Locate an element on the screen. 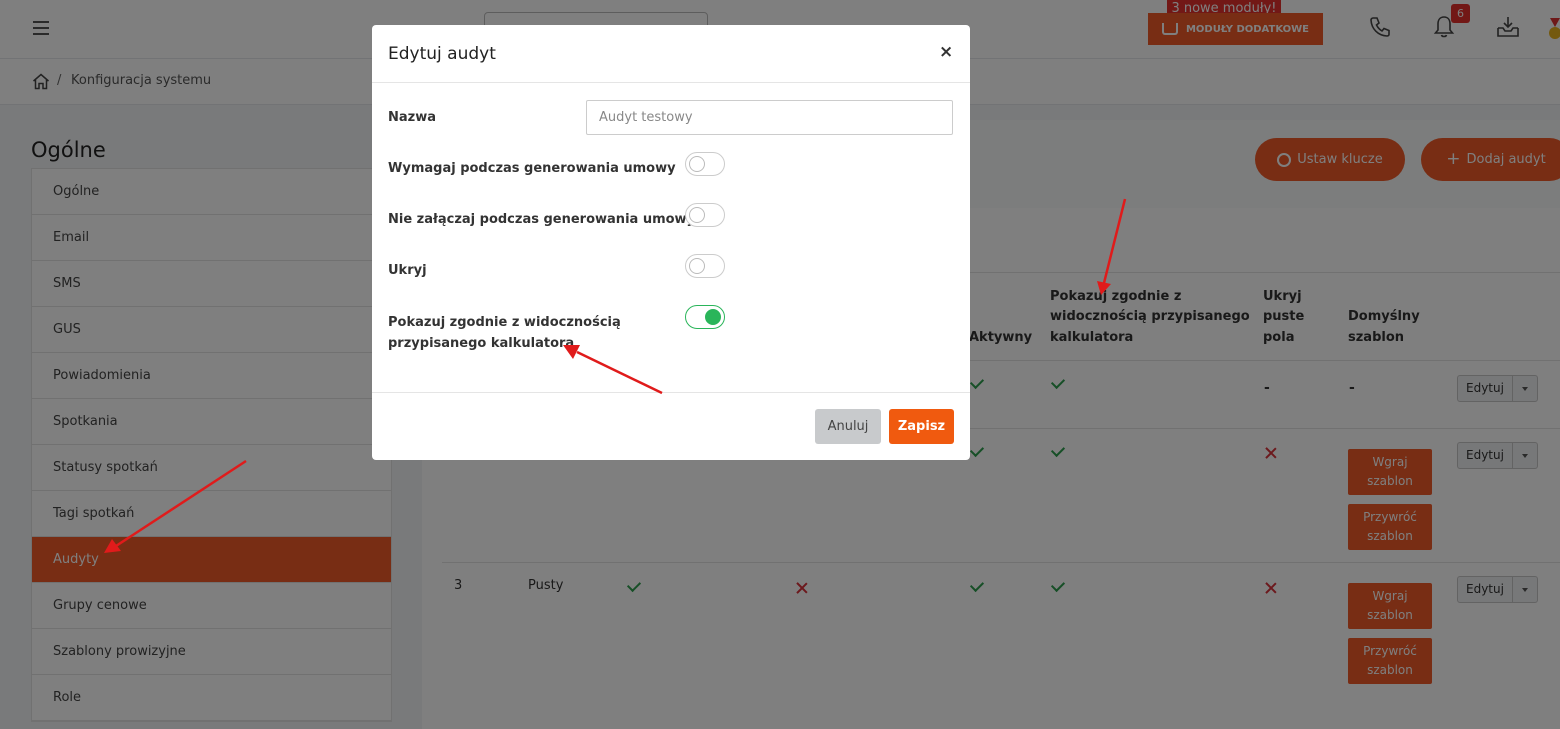 The height and width of the screenshot is (729, 1560). name-input is located at coordinates (769, 117).